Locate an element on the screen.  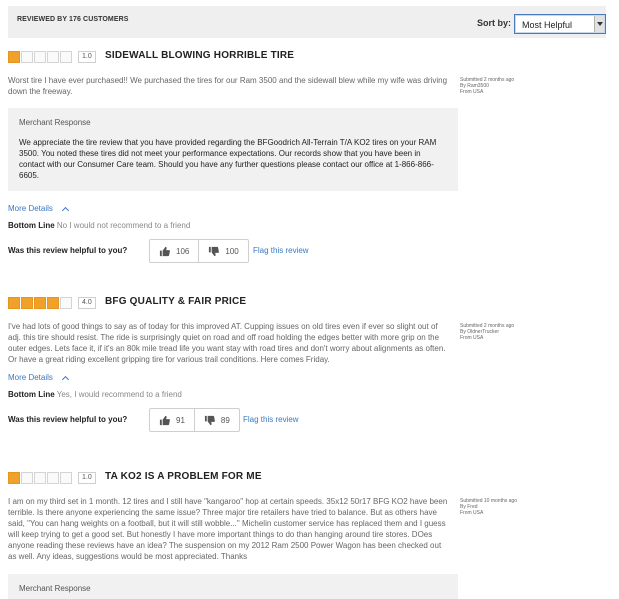
bottom-line-text: Yes, I would recommend to a friend is located at coordinates (119, 394).